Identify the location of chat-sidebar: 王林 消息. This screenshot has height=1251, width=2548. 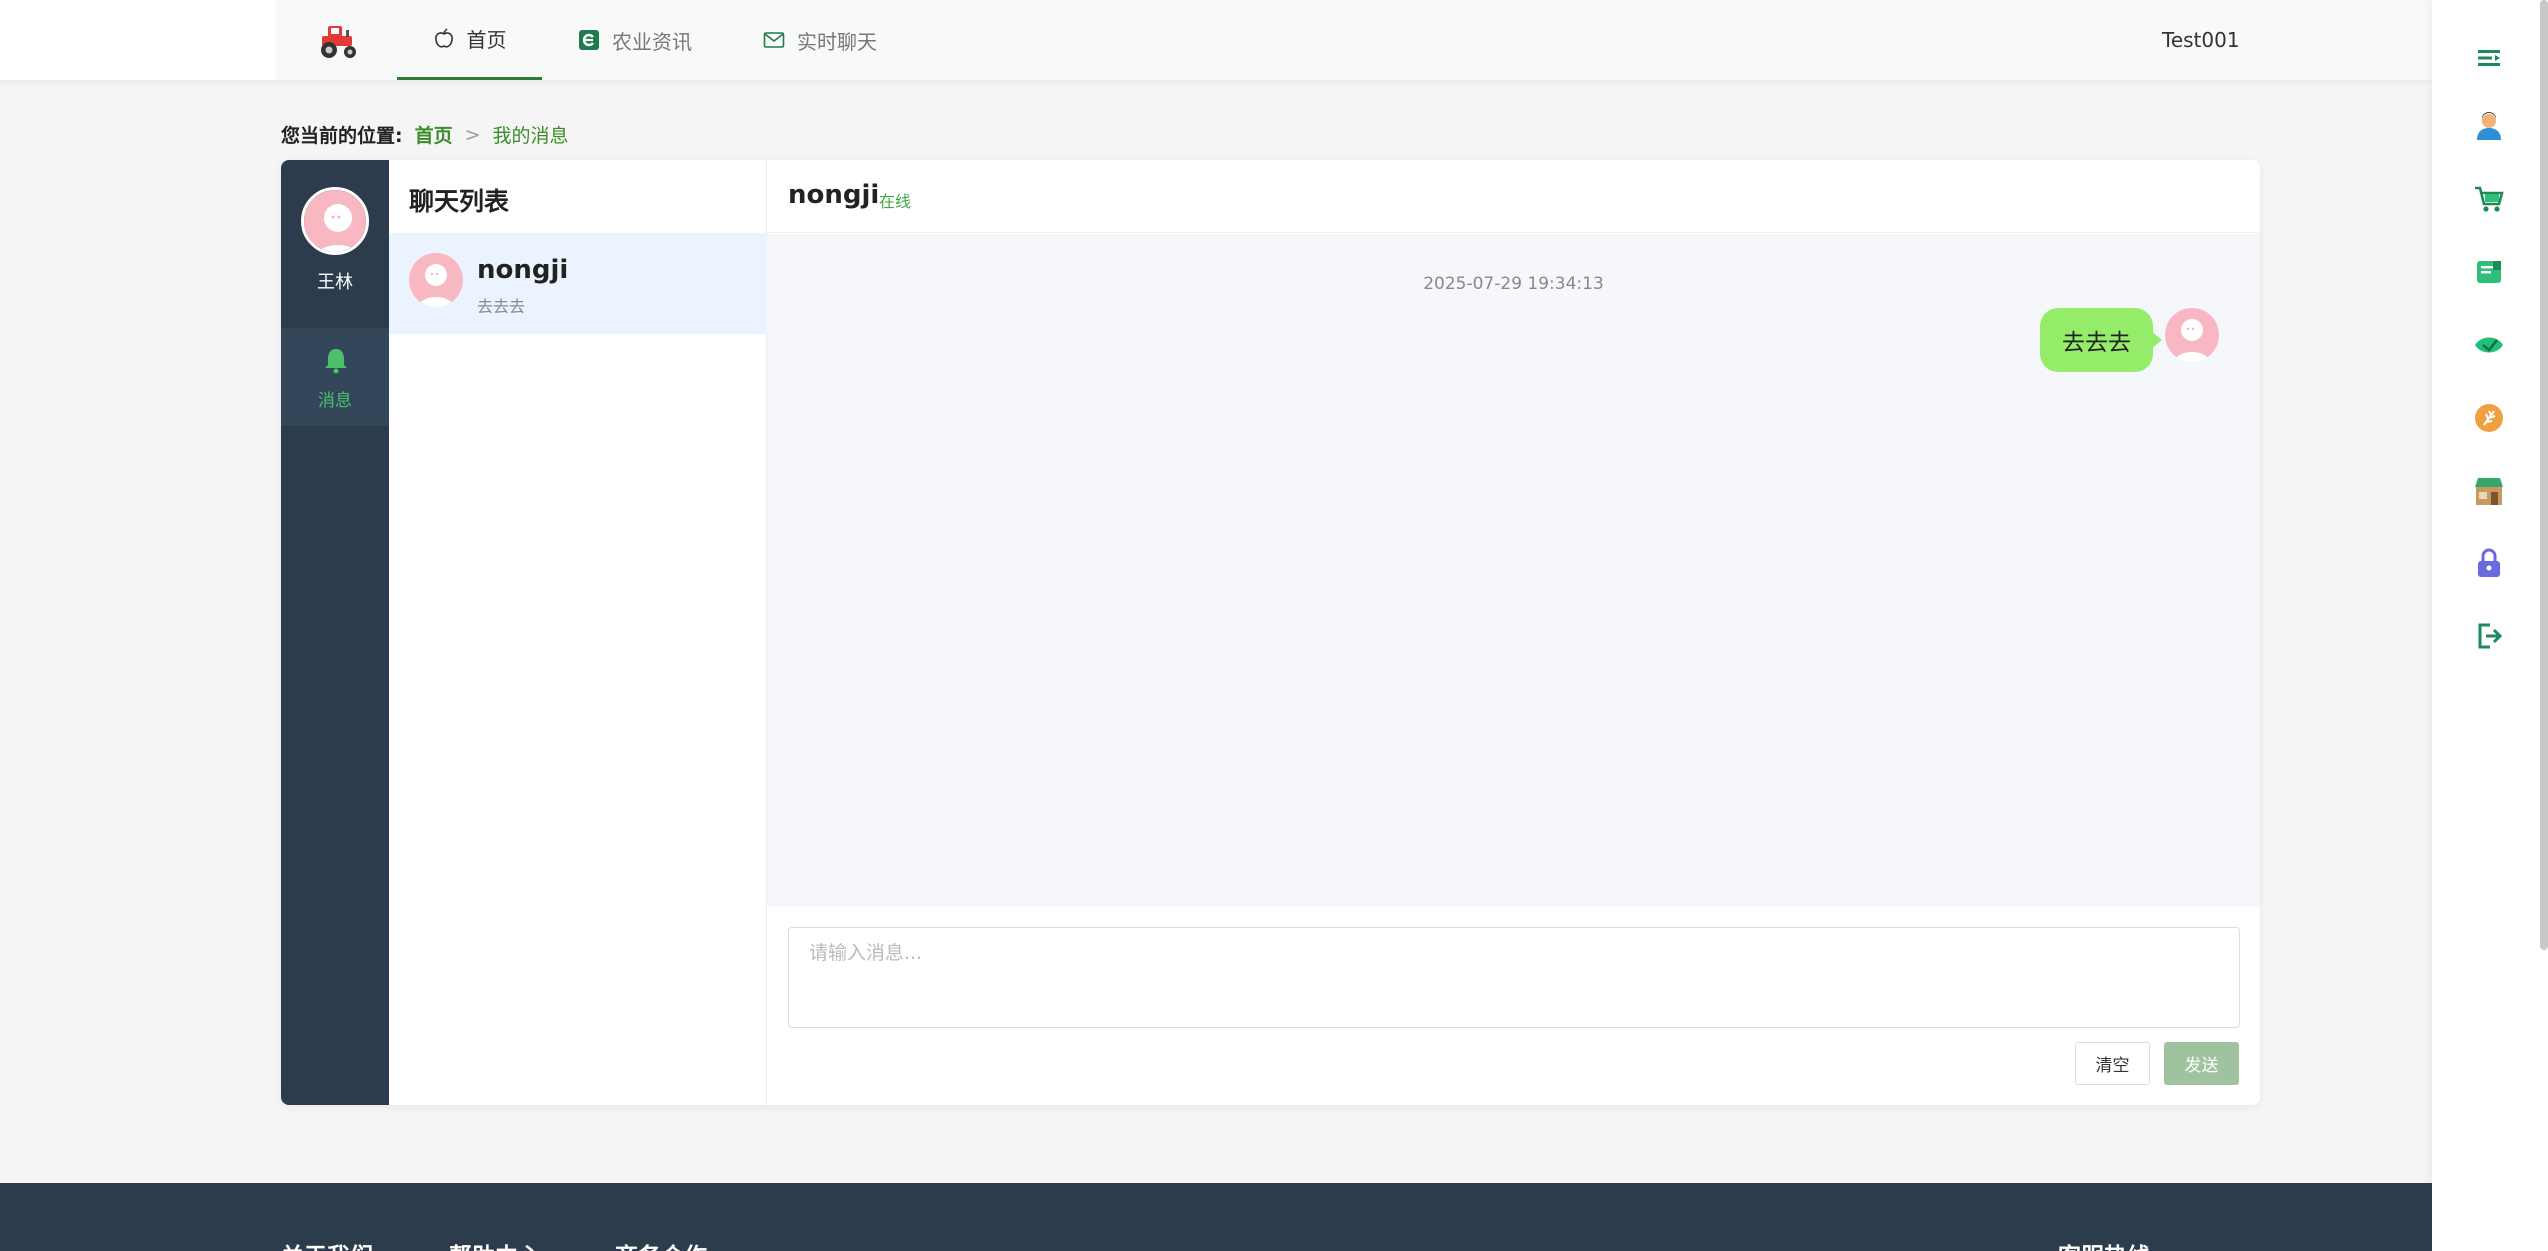
(335, 632).